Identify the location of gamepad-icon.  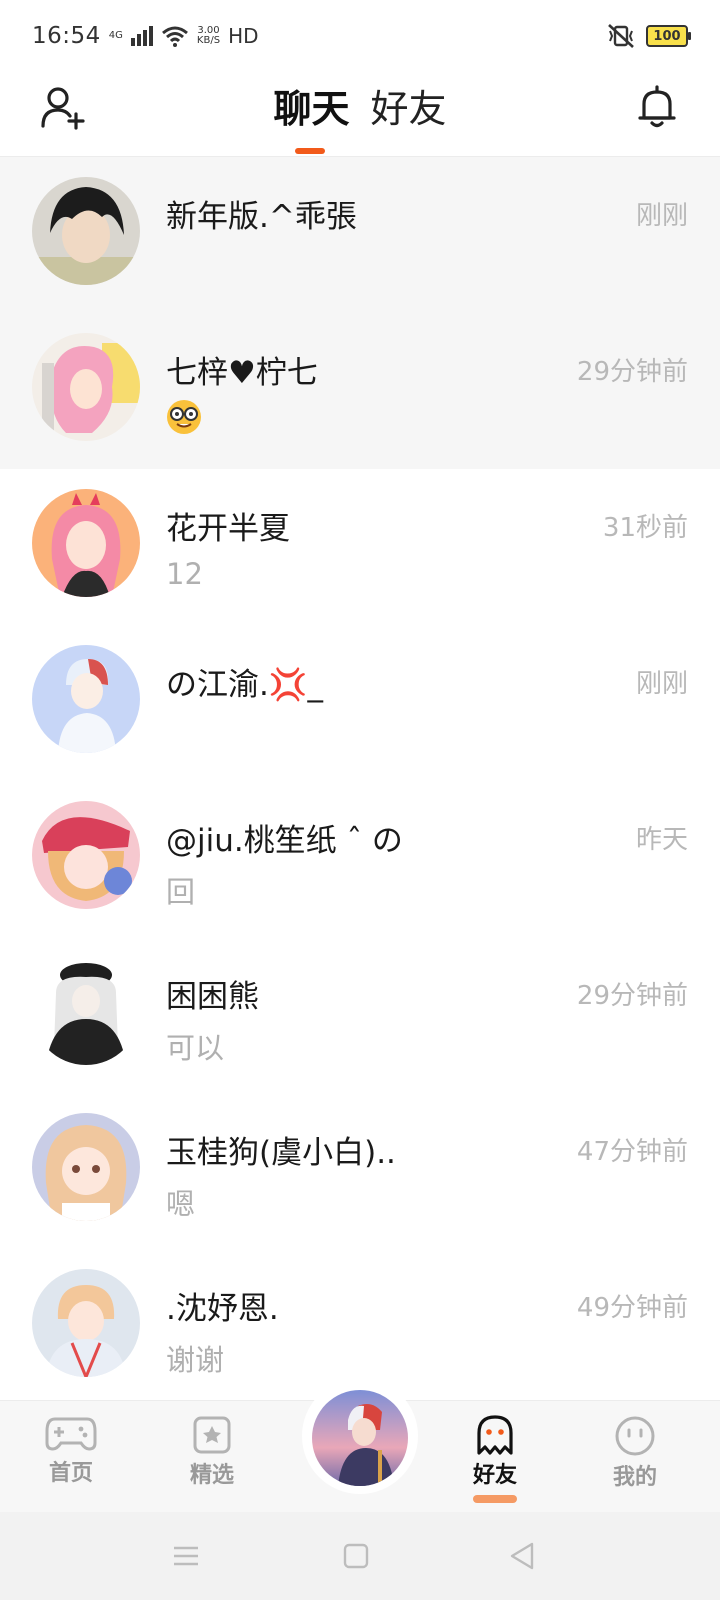
(71, 1434).